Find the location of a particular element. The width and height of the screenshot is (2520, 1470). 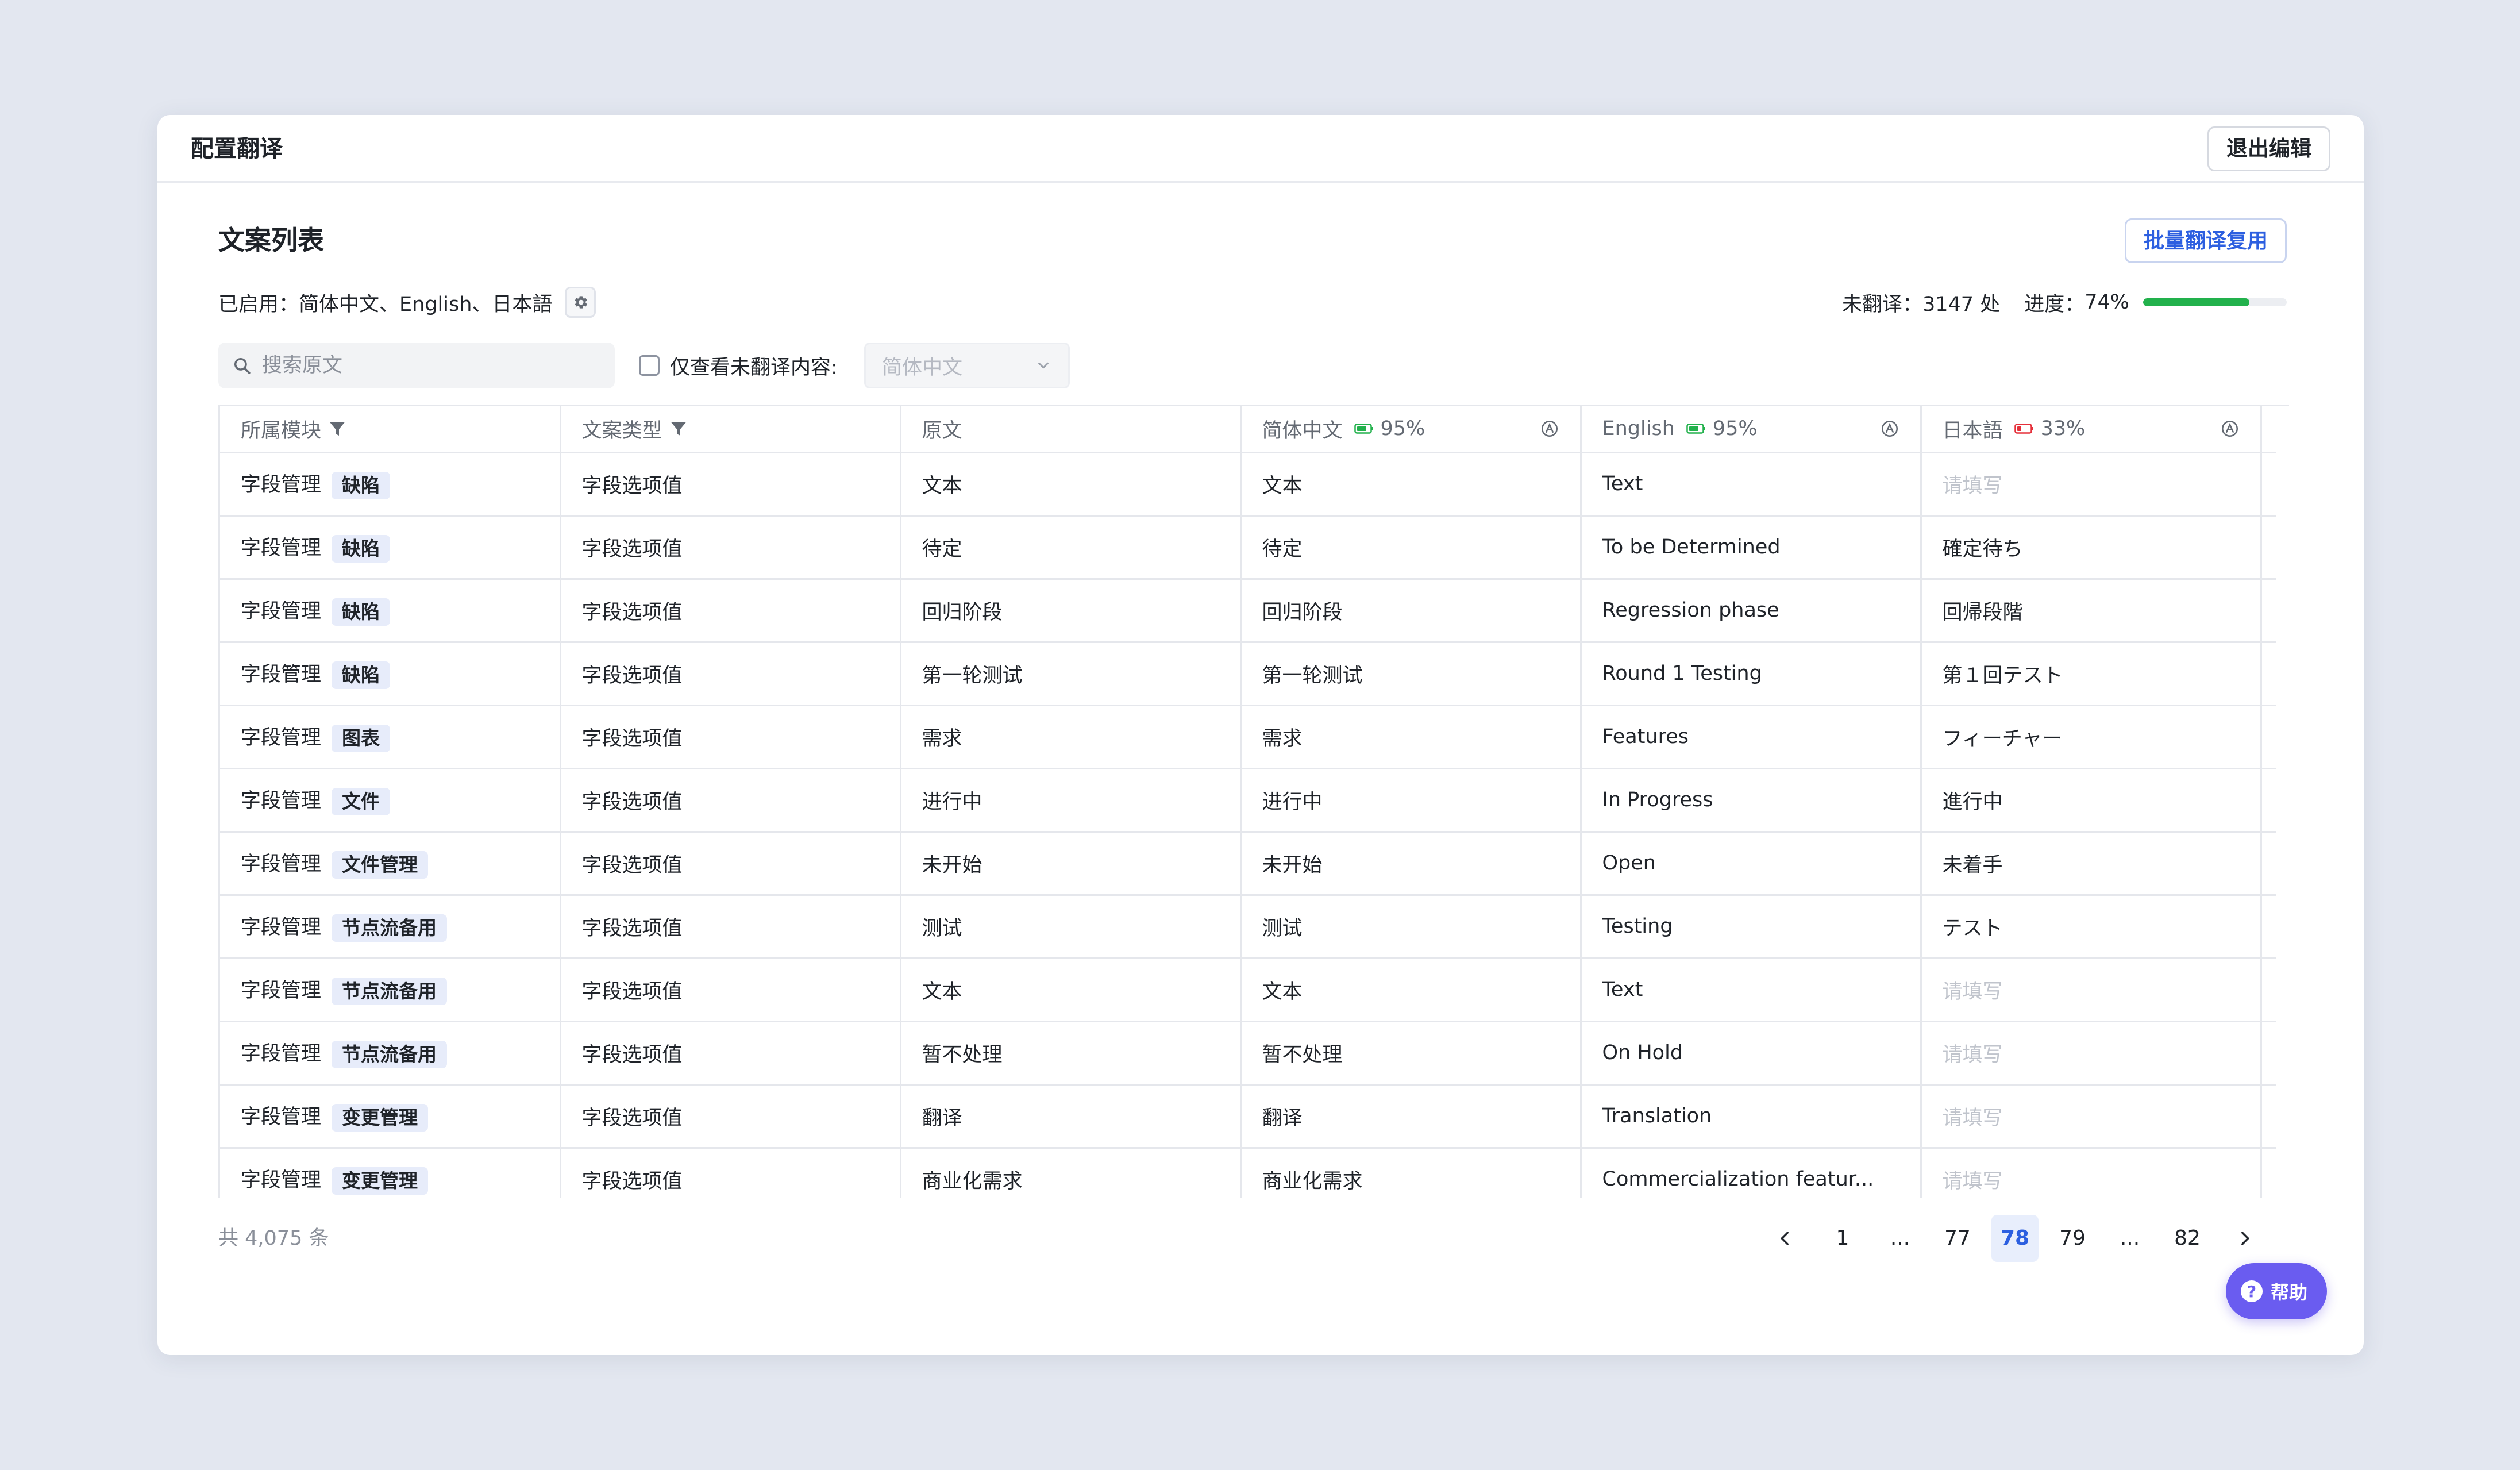

cell-module: 字段管理 缺陷 is located at coordinates (391, 547).